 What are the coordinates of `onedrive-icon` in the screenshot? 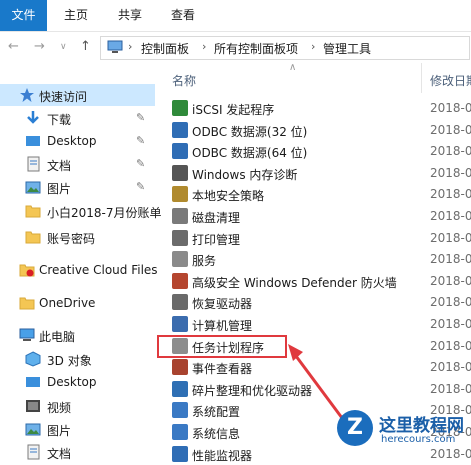 It's located at (27, 303).